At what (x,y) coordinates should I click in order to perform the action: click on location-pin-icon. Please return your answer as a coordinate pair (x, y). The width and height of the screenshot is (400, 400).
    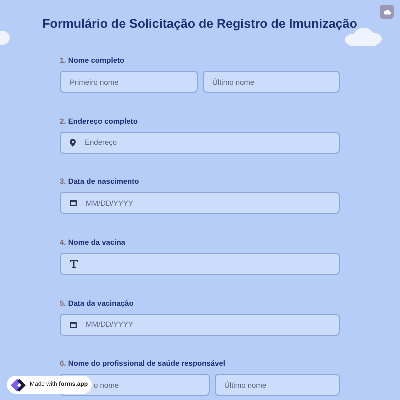
    Looking at the image, I should click on (73, 142).